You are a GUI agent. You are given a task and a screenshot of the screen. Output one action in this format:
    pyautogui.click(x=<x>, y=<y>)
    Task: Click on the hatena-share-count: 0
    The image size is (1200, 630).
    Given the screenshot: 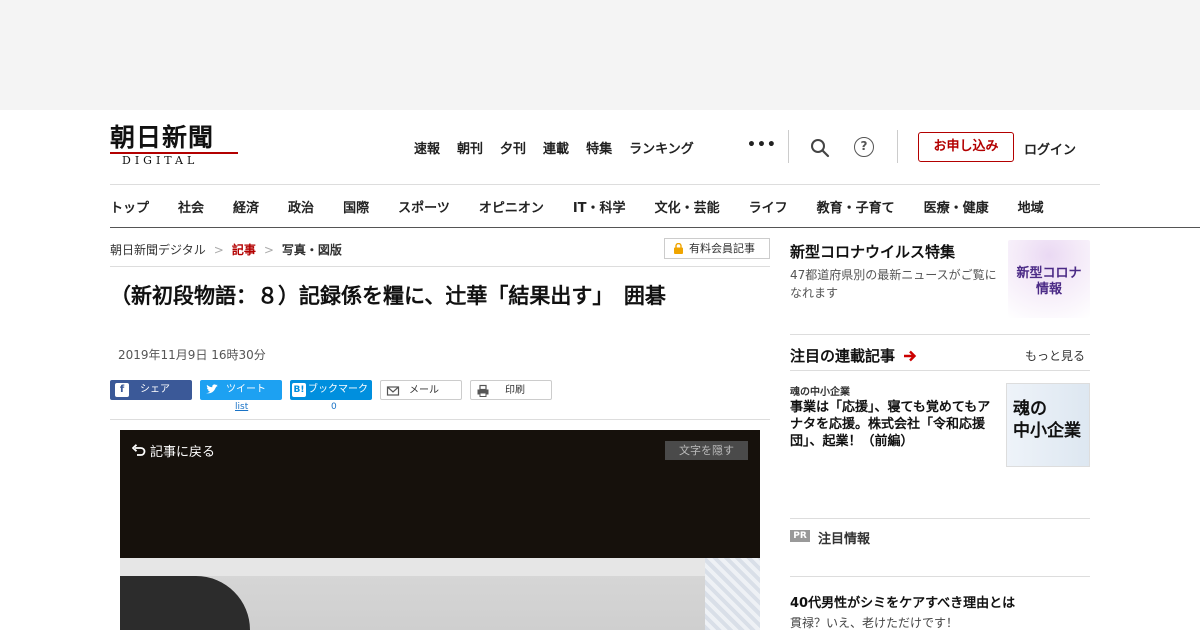 What is the action you would take?
    pyautogui.click(x=334, y=407)
    